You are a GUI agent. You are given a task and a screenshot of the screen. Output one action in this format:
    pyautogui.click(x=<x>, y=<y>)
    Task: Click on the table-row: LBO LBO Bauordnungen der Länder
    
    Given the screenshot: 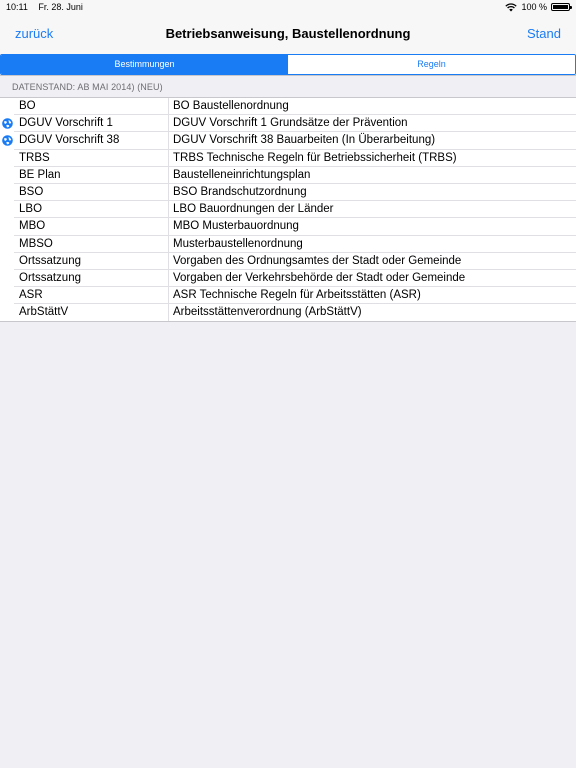 What is the action you would take?
    pyautogui.click(x=288, y=210)
    